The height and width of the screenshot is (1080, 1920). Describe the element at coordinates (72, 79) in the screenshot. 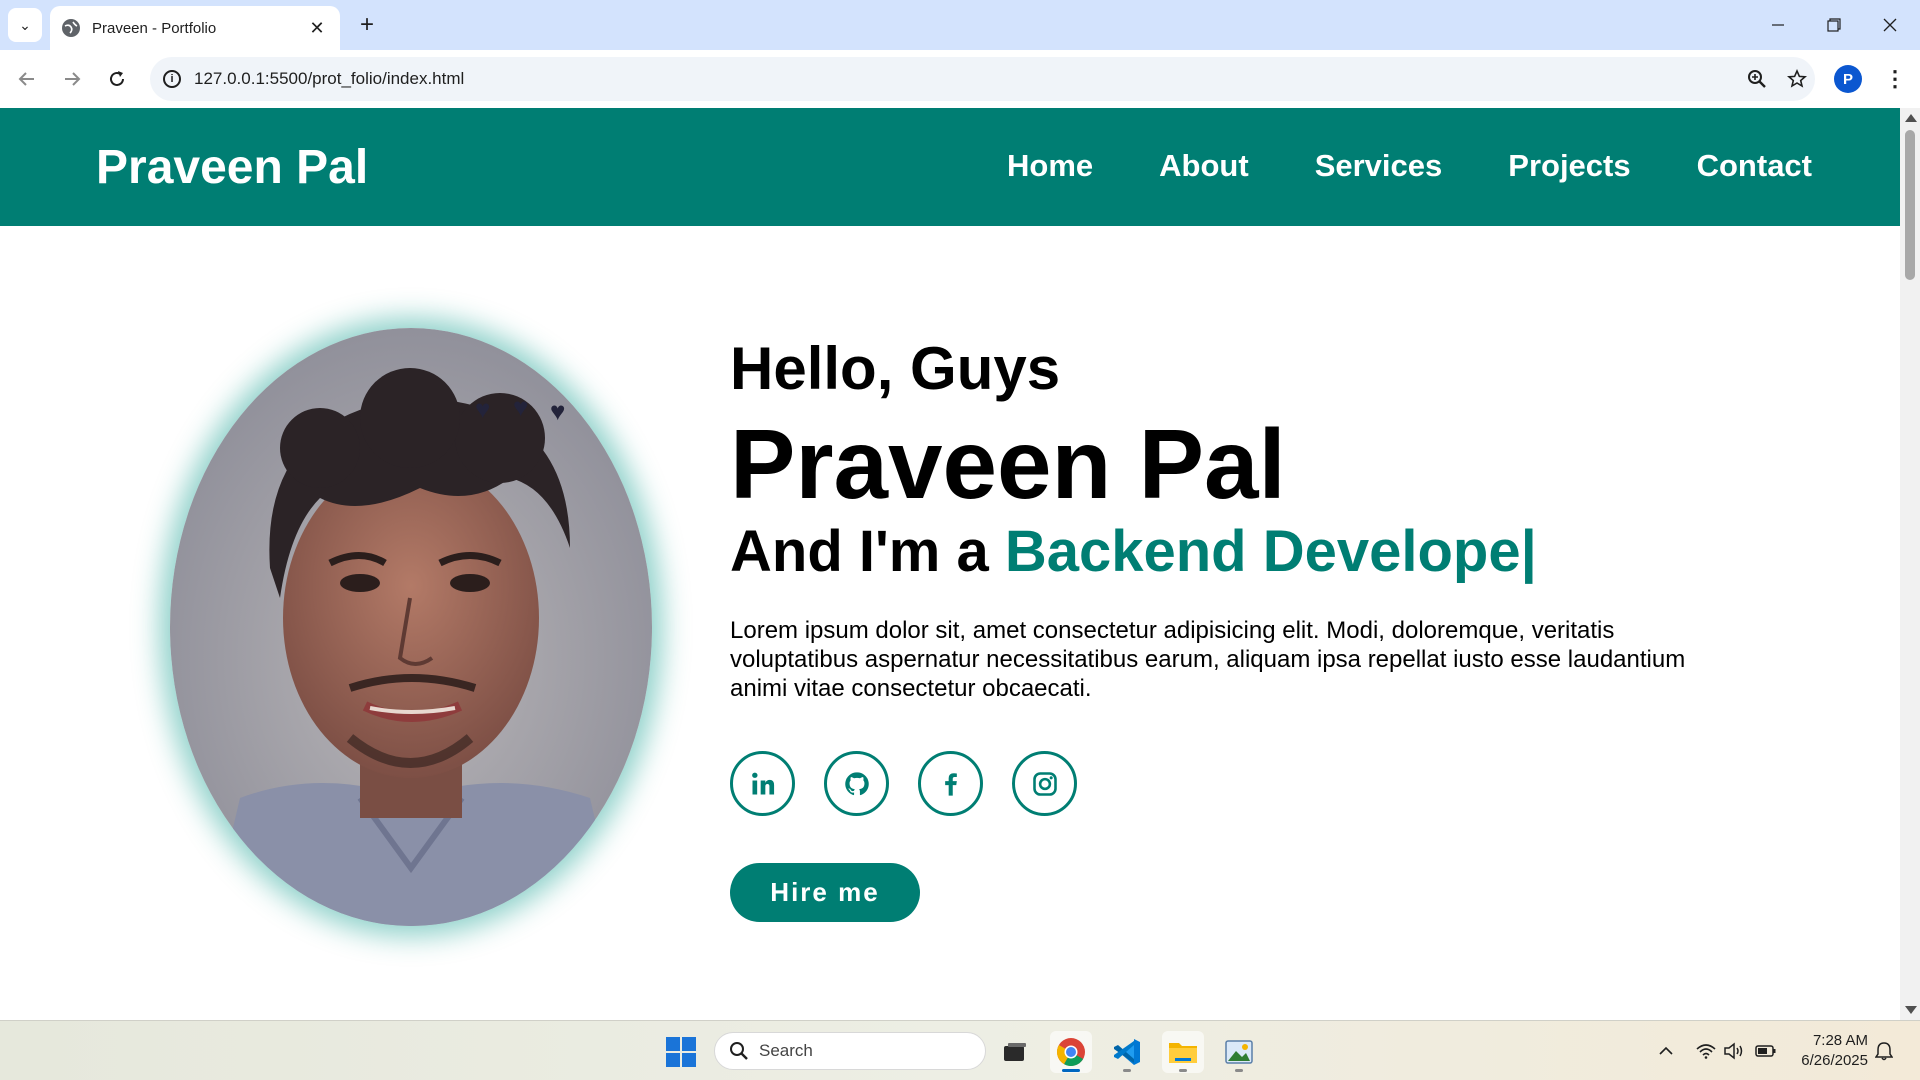

I see `forward-arrow-icon` at that location.